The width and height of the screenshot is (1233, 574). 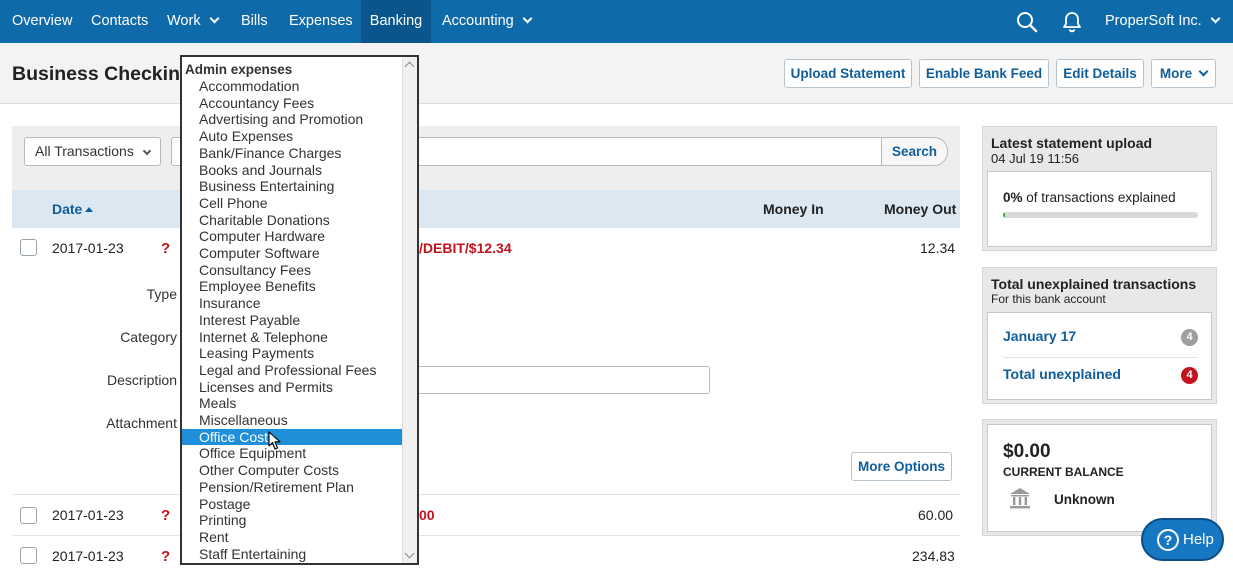 What do you see at coordinates (292, 103) in the screenshot?
I see `dropdown-option: Accountancy Fees` at bounding box center [292, 103].